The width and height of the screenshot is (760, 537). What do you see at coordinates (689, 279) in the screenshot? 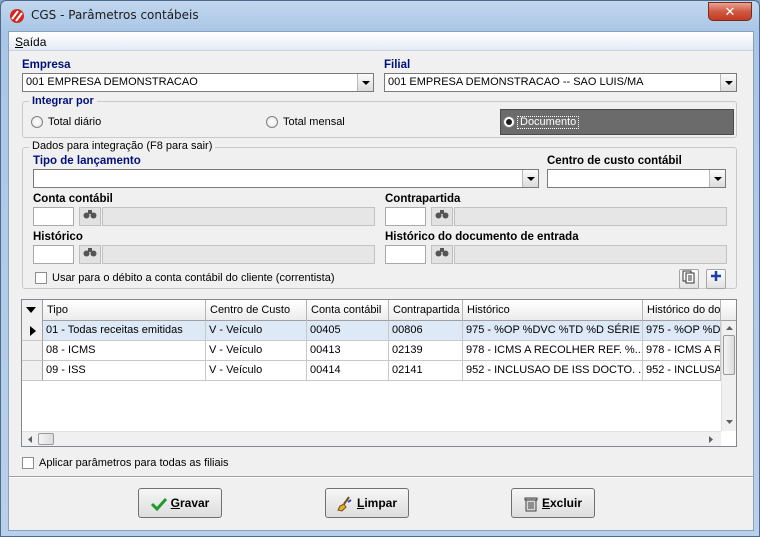
I see `copy-button` at bounding box center [689, 279].